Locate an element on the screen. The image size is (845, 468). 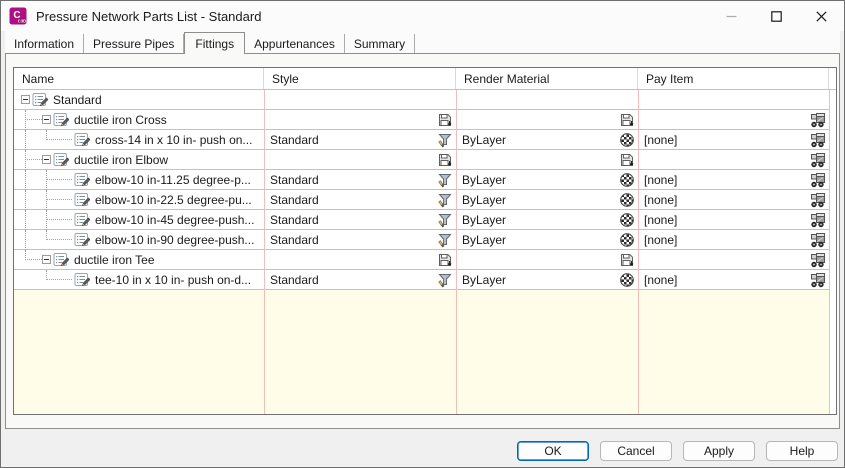
table-row: Standard is located at coordinates (421, 100).